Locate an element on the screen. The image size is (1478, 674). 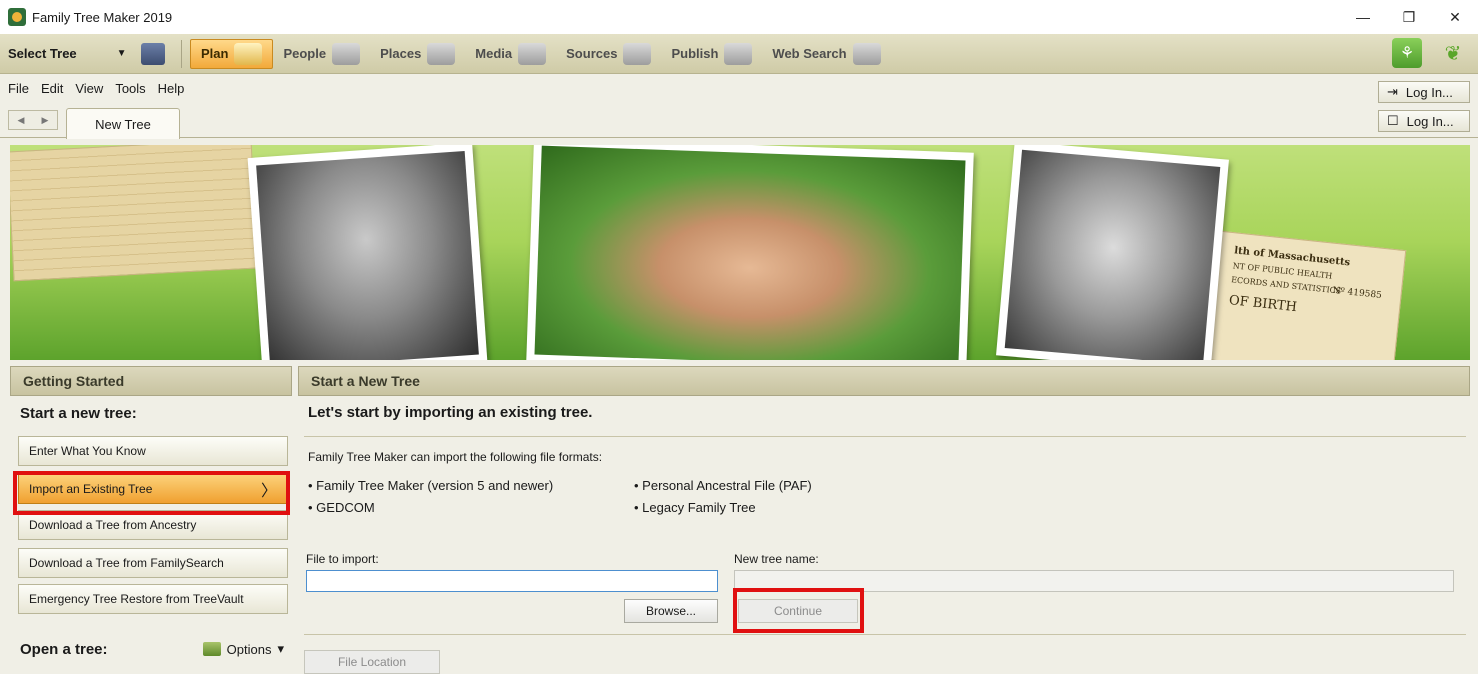
highlight-box-continue is located at coordinates (798, 610).